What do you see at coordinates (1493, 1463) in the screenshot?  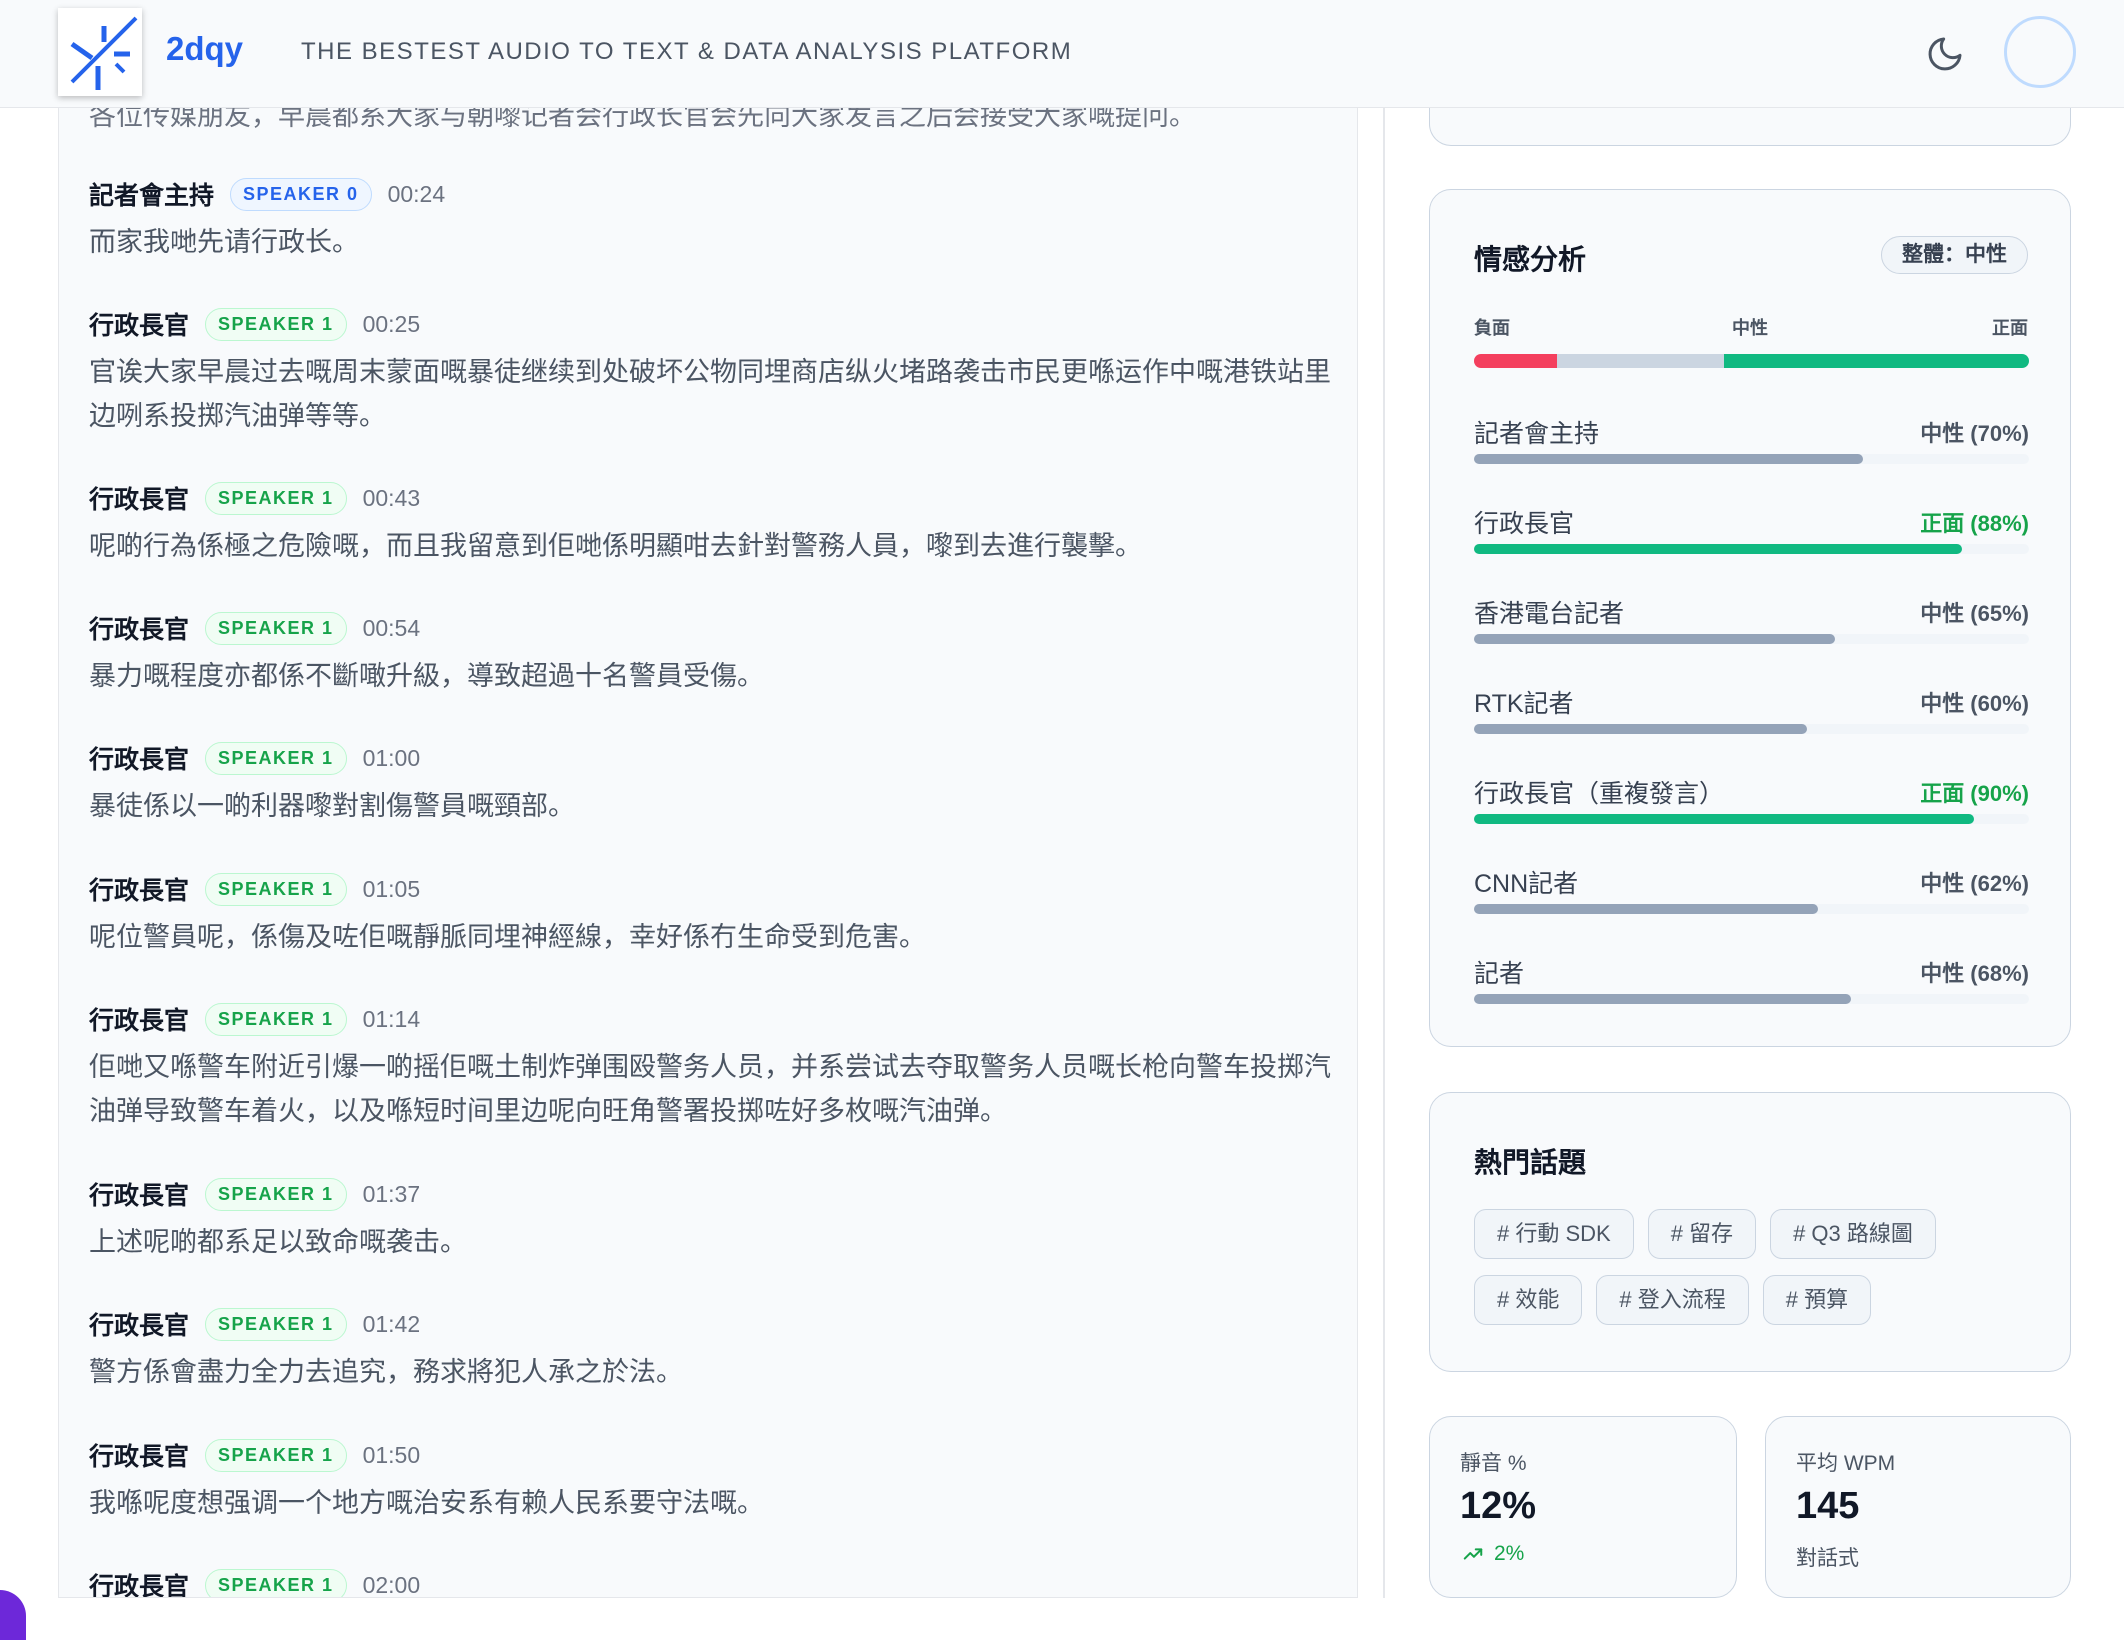 I see `metric-label: 靜音 %` at bounding box center [1493, 1463].